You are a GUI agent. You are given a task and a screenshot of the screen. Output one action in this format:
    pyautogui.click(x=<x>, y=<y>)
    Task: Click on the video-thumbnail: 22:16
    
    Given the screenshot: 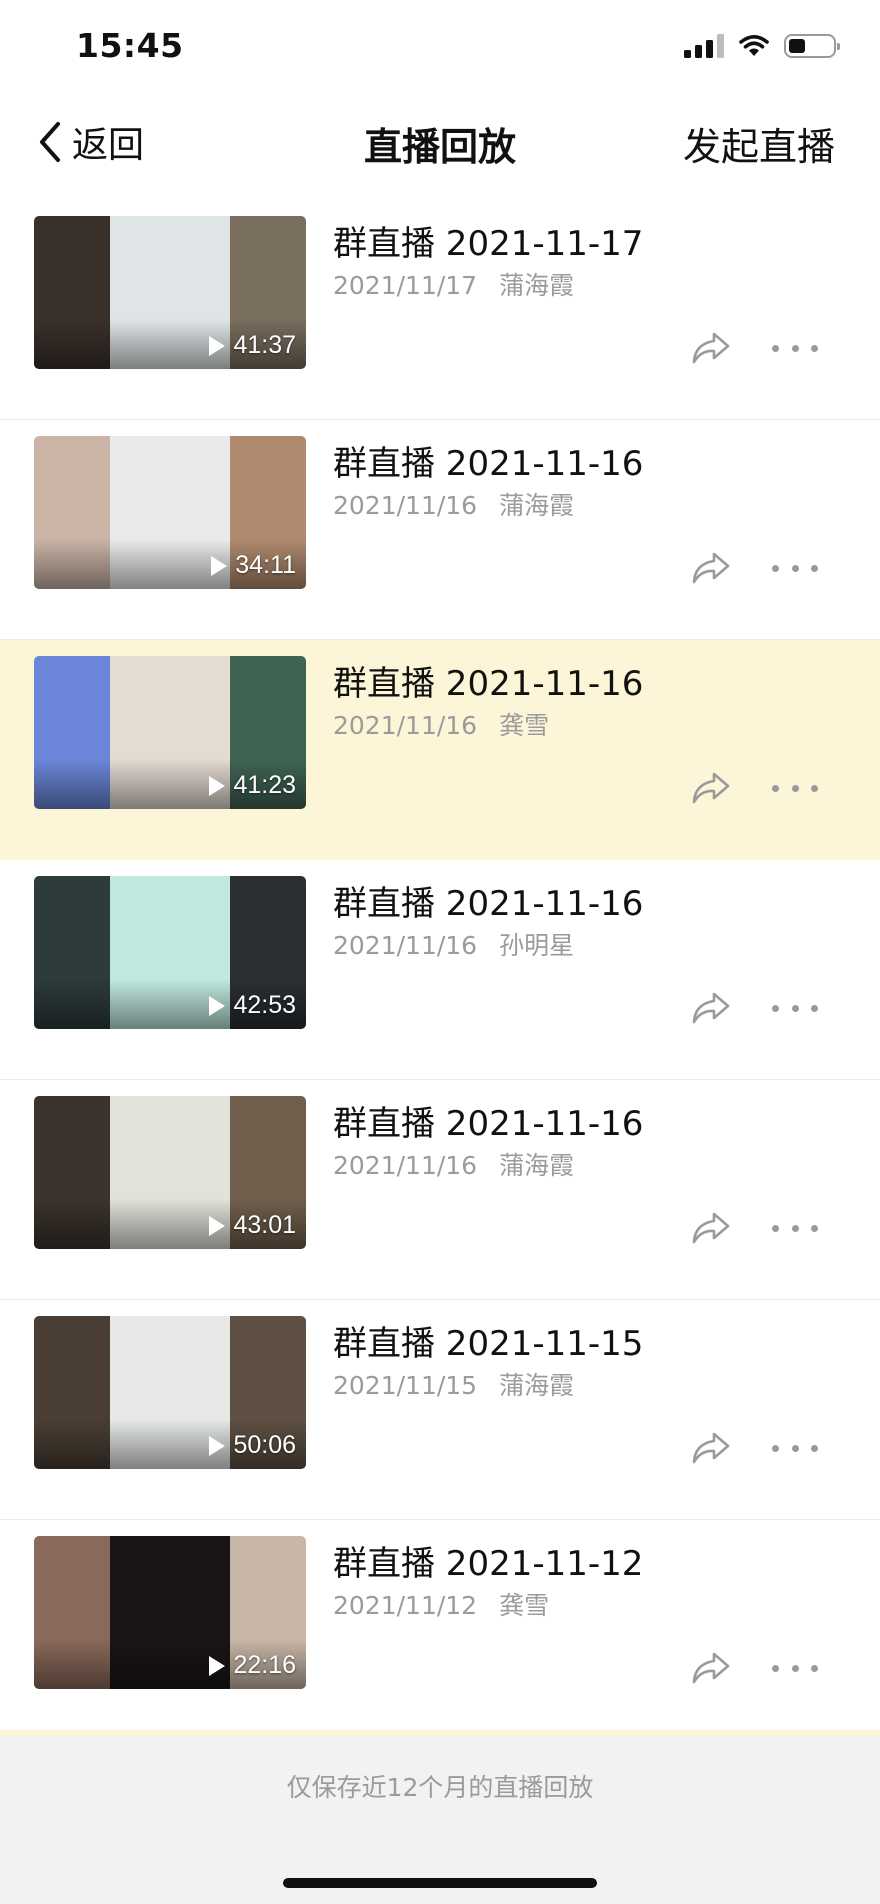 What is the action you would take?
    pyautogui.click(x=170, y=1612)
    